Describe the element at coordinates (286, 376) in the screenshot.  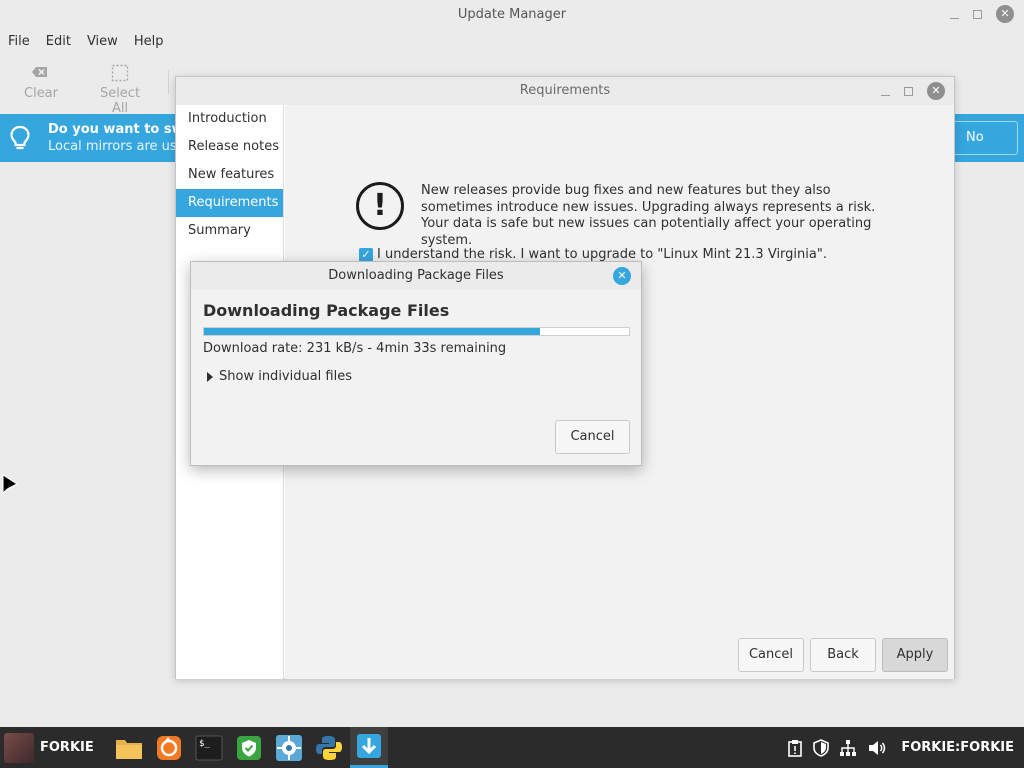
I see `expander-label: Show individual files` at that location.